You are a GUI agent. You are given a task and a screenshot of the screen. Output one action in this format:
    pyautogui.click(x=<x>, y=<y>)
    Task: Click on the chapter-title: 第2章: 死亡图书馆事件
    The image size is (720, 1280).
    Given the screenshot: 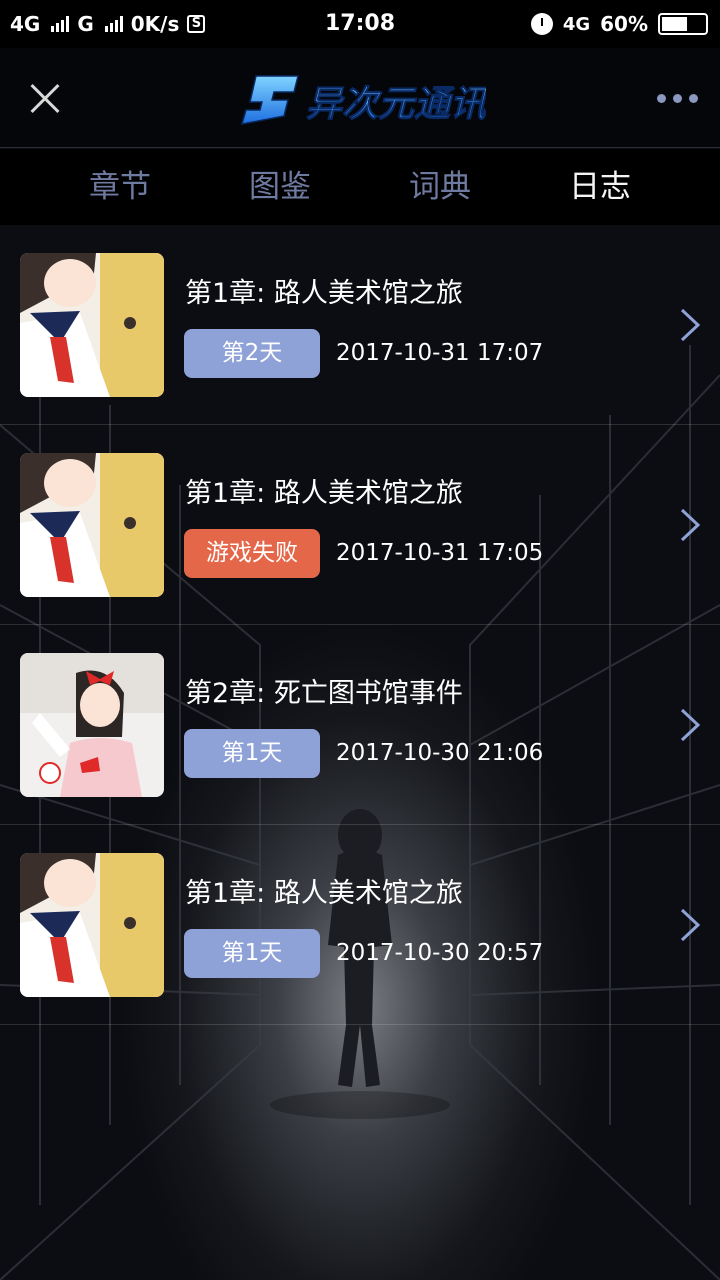 What is the action you would take?
    pyautogui.click(x=324, y=693)
    